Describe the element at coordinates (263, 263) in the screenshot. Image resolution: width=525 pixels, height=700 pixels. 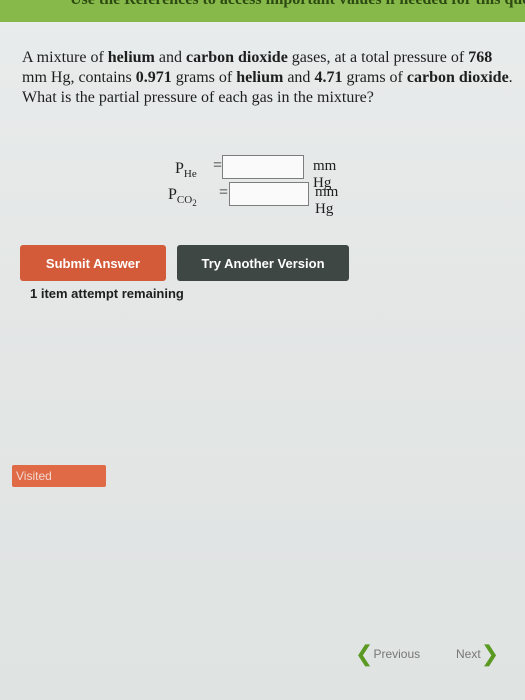
I see `try-another-version-button: Try Another Version` at that location.